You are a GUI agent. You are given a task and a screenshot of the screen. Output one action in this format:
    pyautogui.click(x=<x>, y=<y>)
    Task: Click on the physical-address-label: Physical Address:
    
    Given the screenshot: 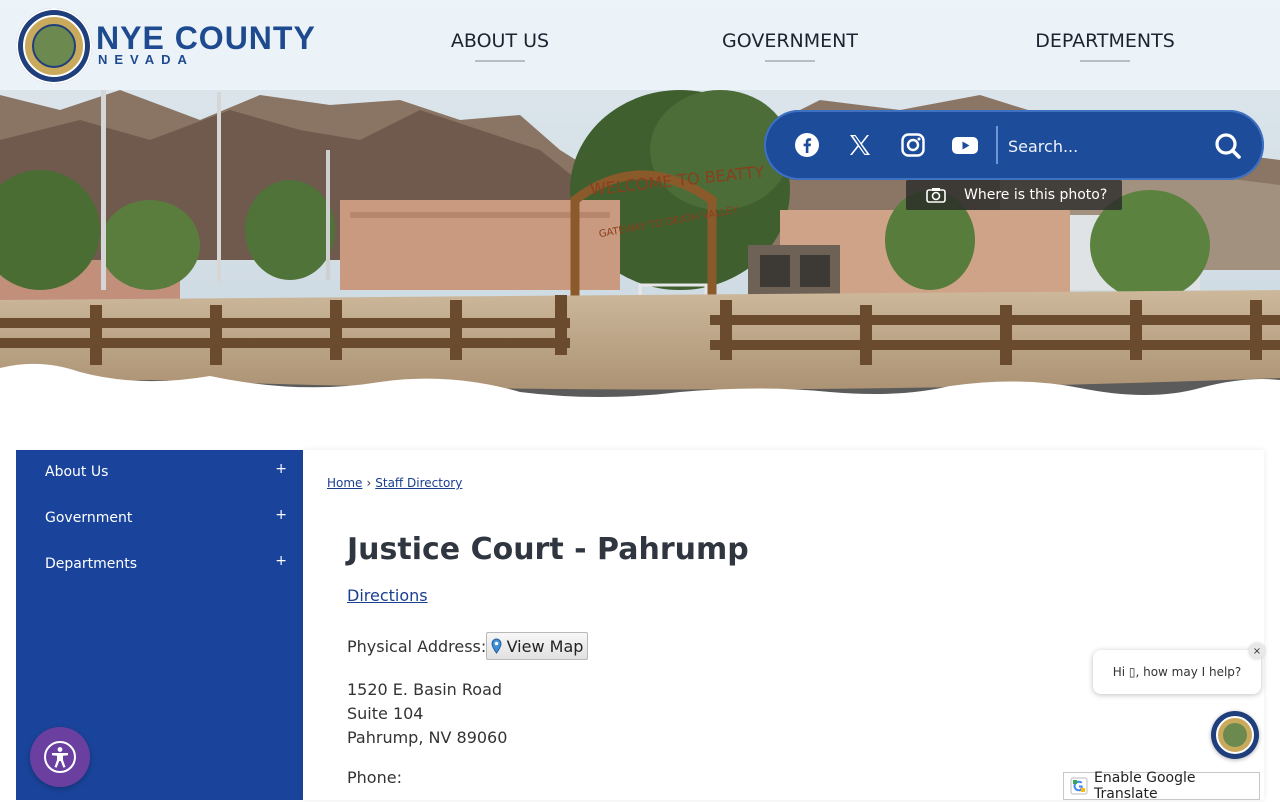 What is the action you would take?
    pyautogui.click(x=417, y=646)
    